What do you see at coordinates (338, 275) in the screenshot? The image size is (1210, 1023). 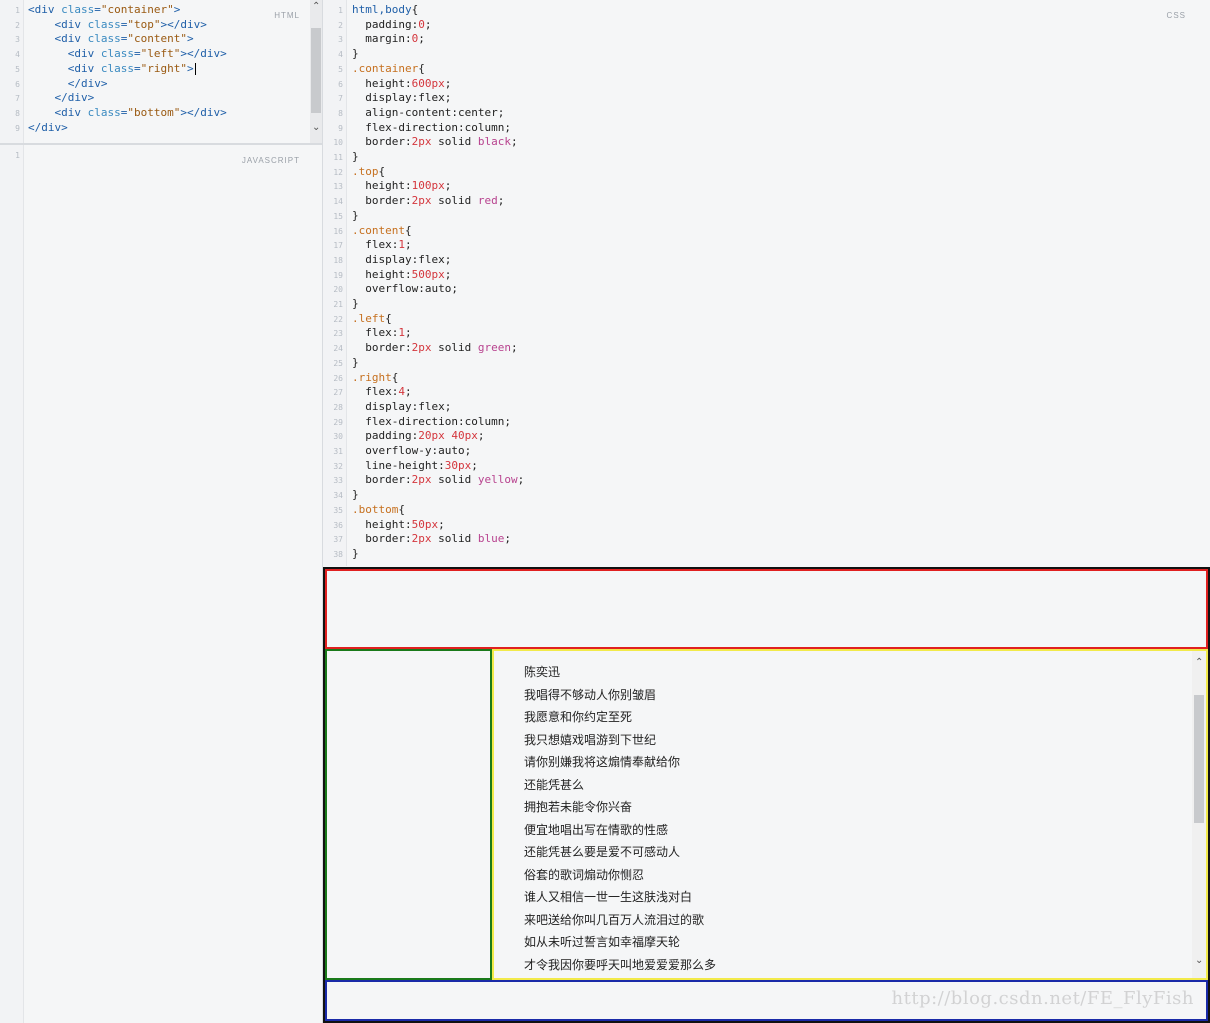 I see `css-line-number: 19` at bounding box center [338, 275].